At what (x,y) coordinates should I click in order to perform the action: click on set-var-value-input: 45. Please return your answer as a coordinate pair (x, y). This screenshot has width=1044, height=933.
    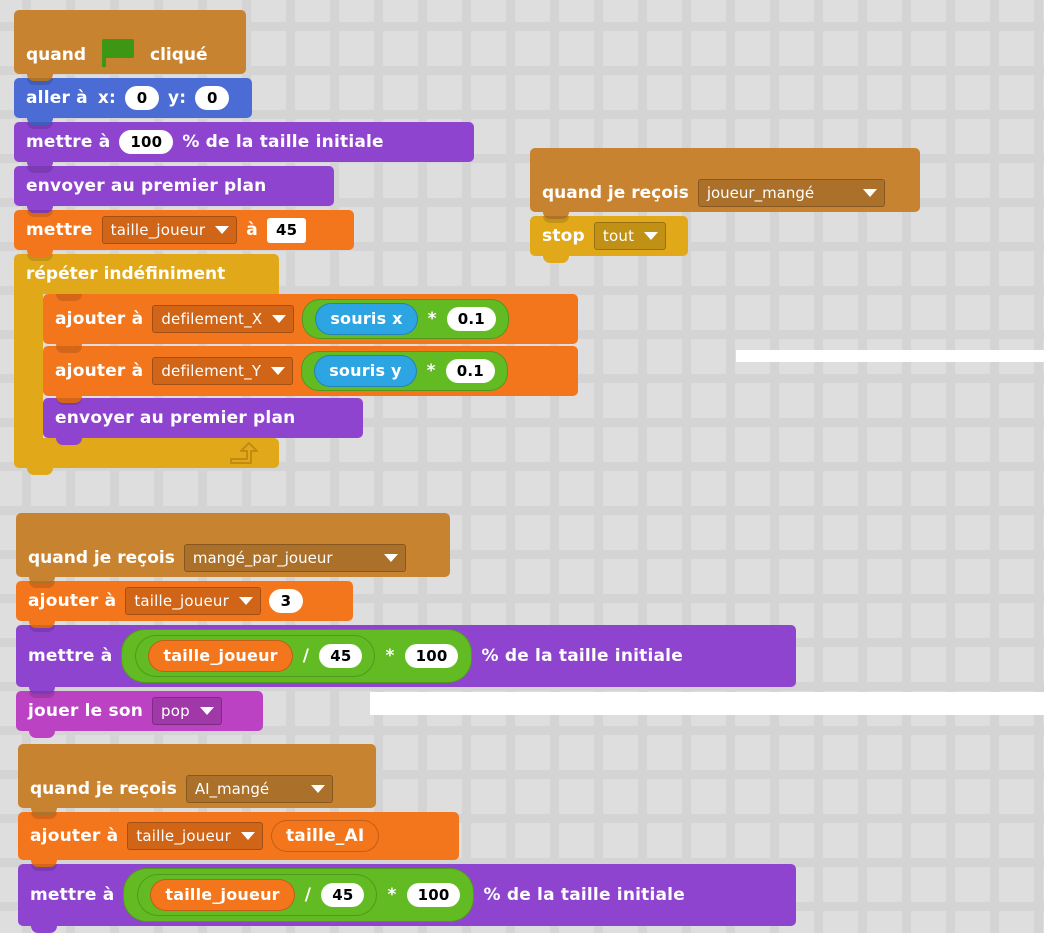
    Looking at the image, I should click on (286, 230).